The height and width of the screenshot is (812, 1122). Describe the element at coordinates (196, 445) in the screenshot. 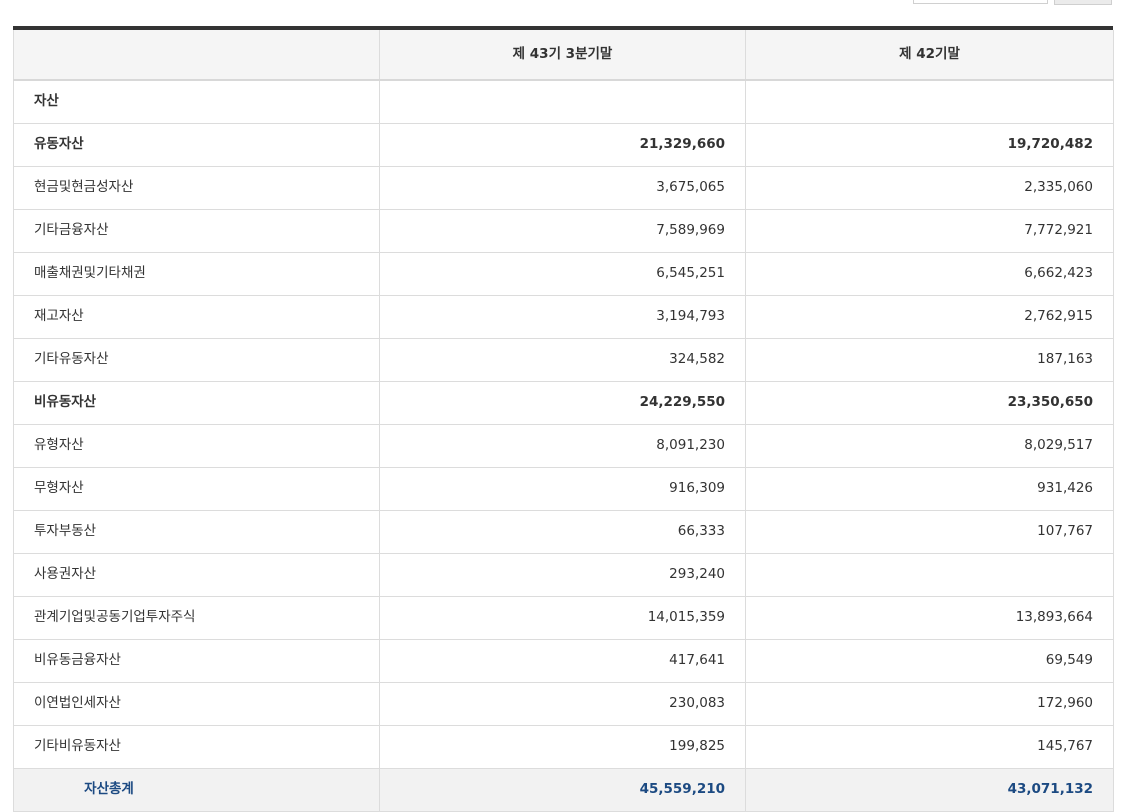

I see `account-name-cell: 유형자산` at that location.